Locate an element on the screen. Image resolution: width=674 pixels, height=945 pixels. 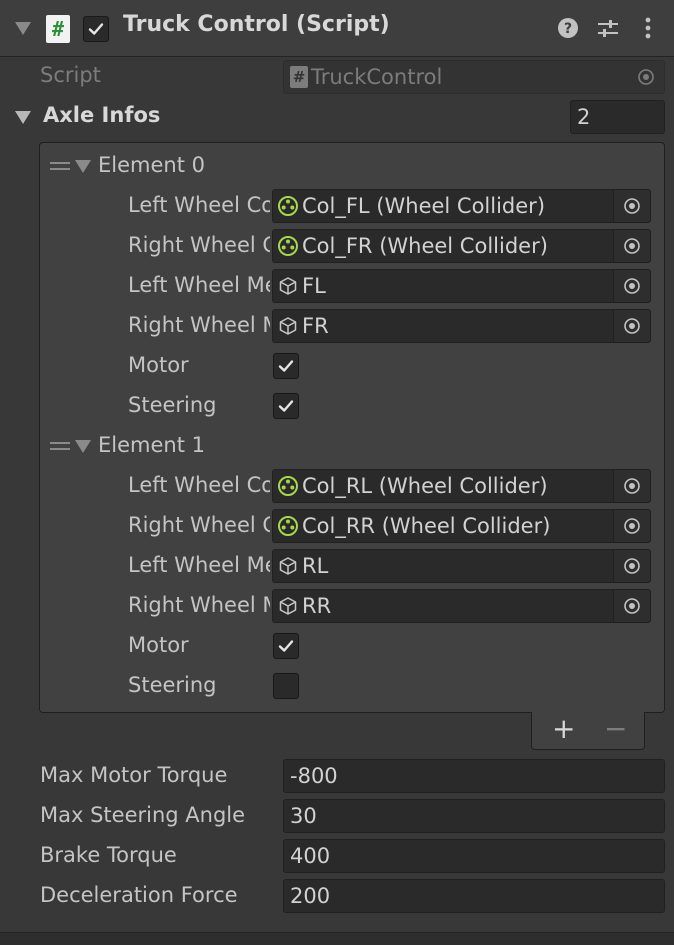
left-wheel-collider-field: Col_RL (Wheel Collider) is located at coordinates (461, 486).